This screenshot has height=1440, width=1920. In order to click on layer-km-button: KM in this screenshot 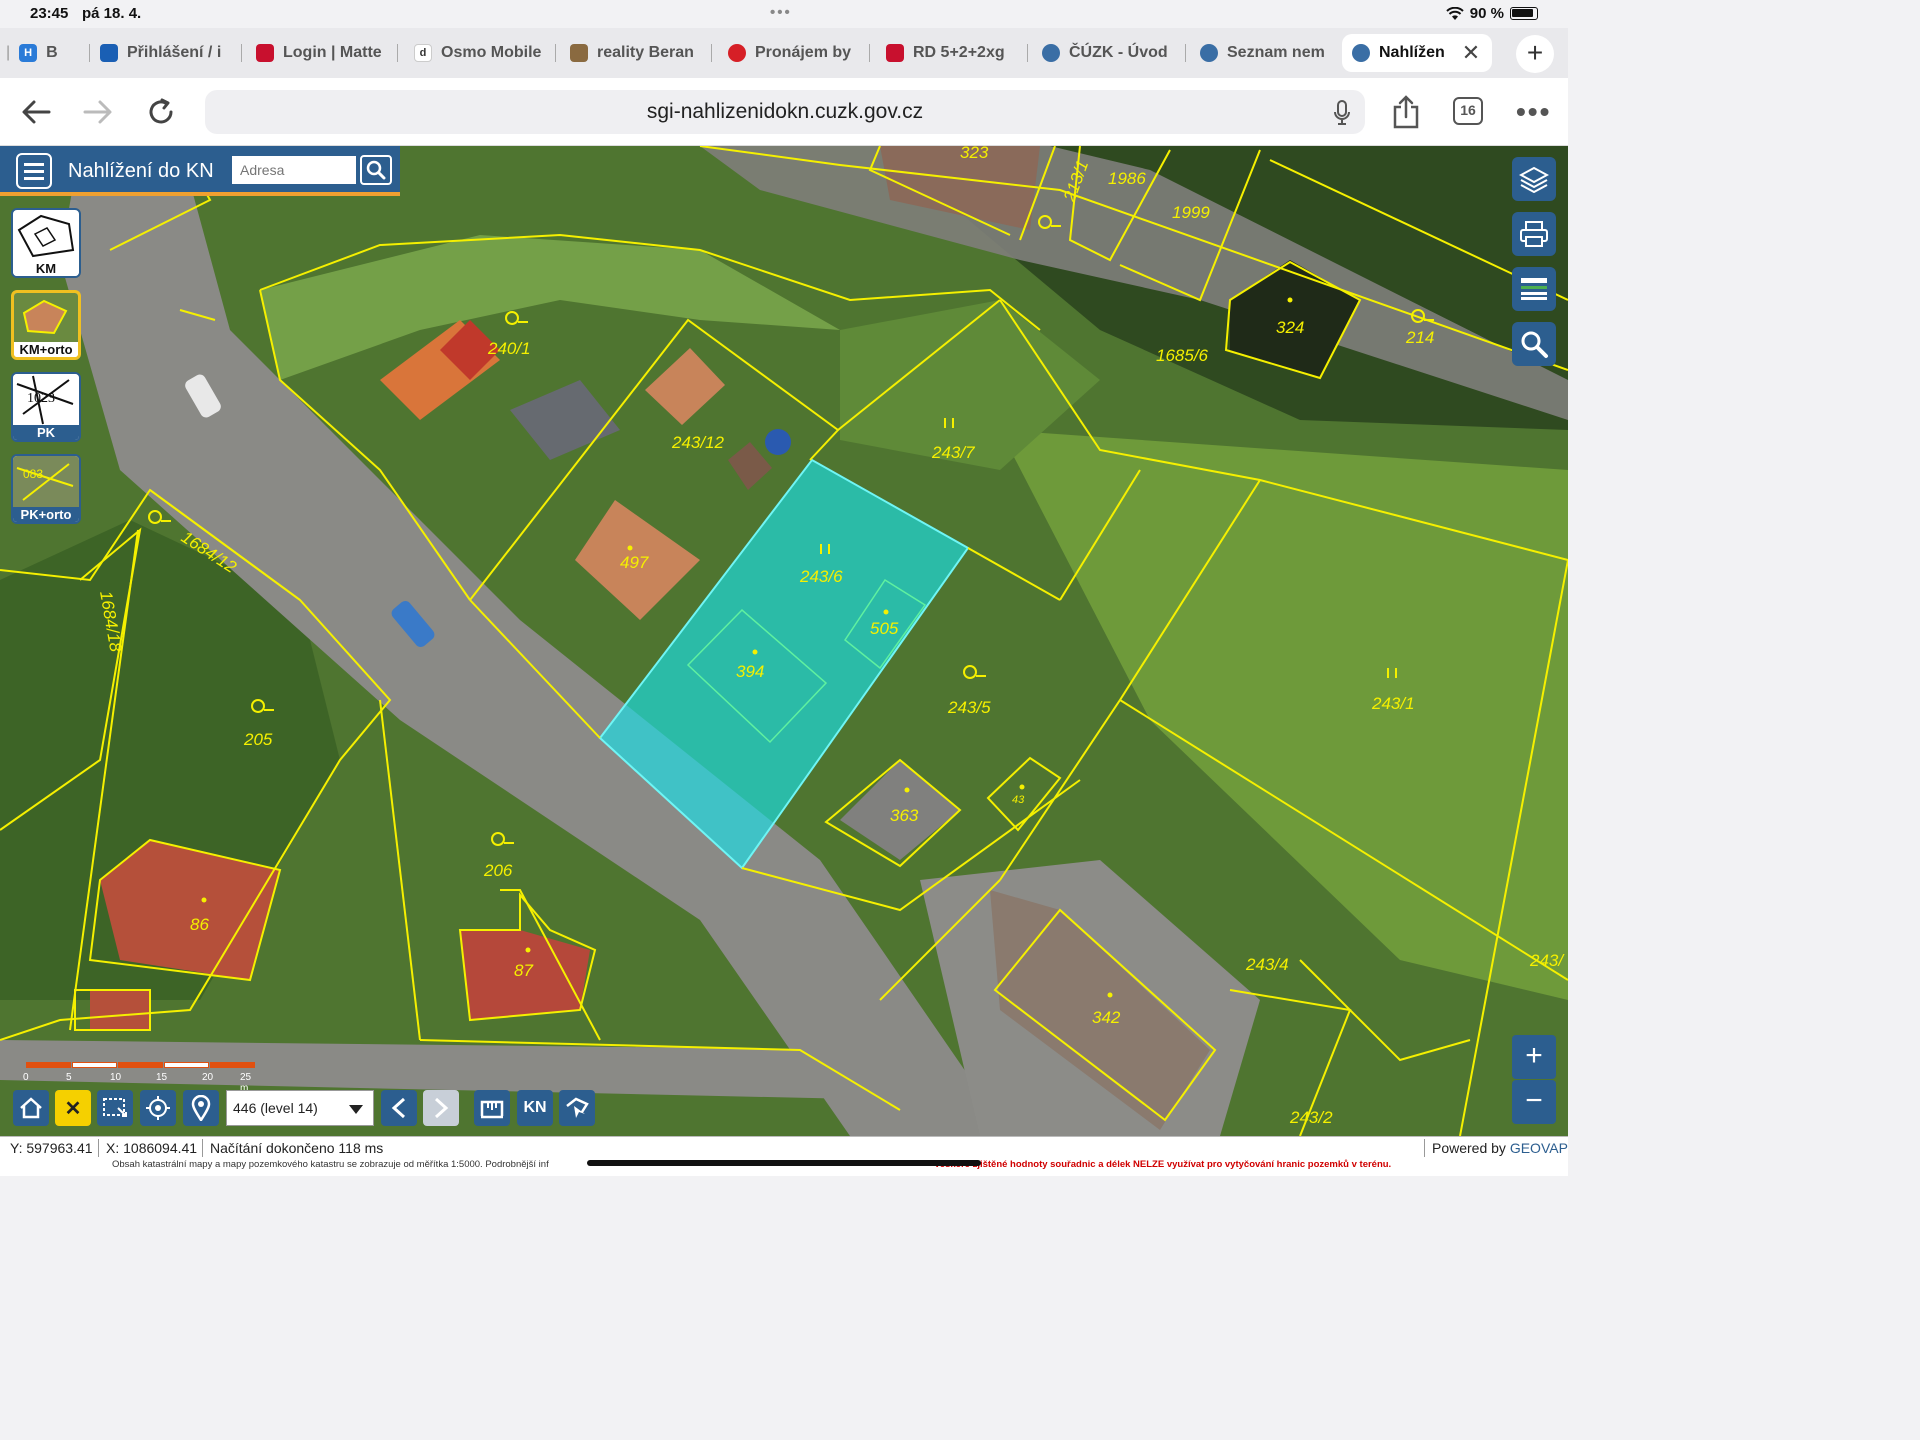, I will do `click(46, 243)`.